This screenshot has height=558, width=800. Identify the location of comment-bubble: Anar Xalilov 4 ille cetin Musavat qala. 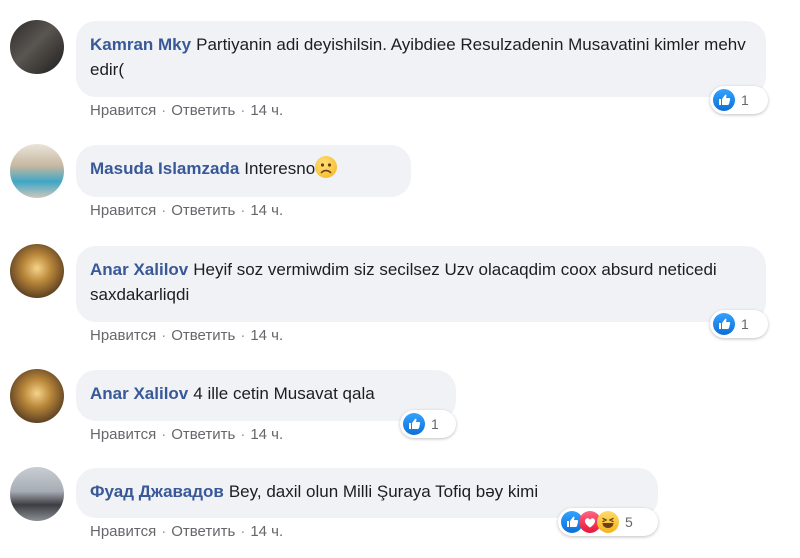
(266, 395).